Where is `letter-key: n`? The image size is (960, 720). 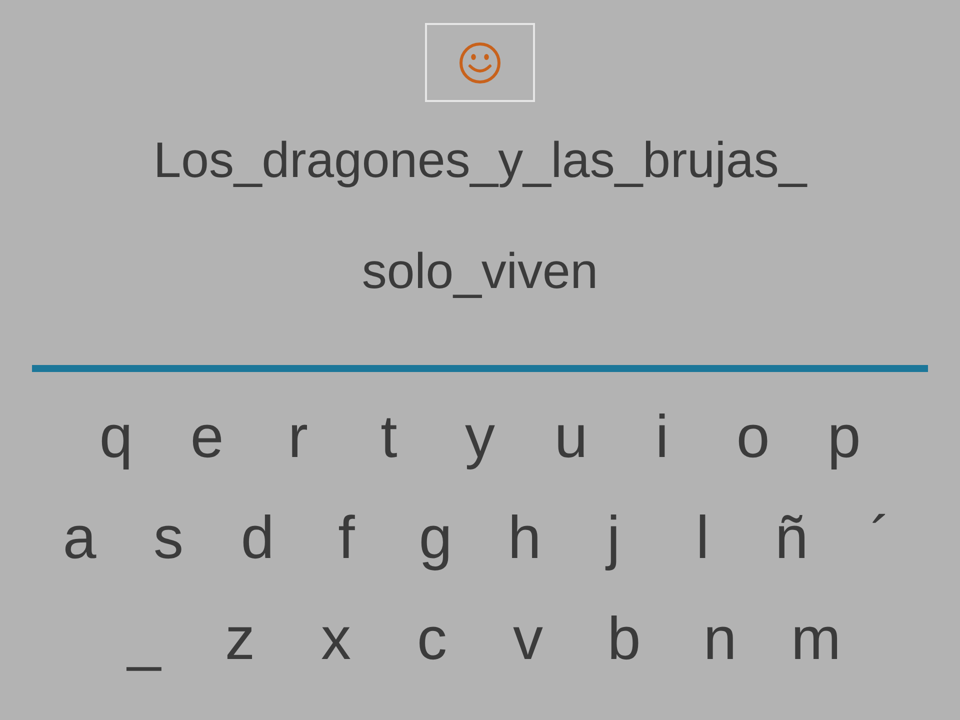 letter-key: n is located at coordinates (720, 639).